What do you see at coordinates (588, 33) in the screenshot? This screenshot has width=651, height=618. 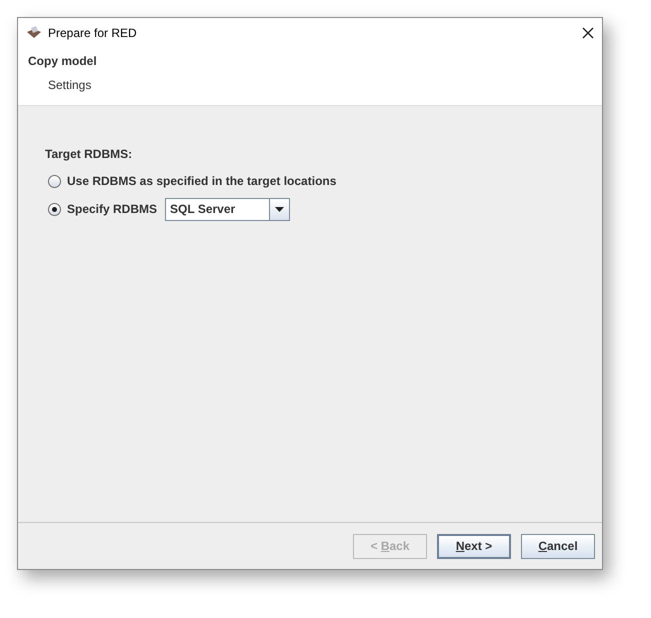 I see `close-icon` at bounding box center [588, 33].